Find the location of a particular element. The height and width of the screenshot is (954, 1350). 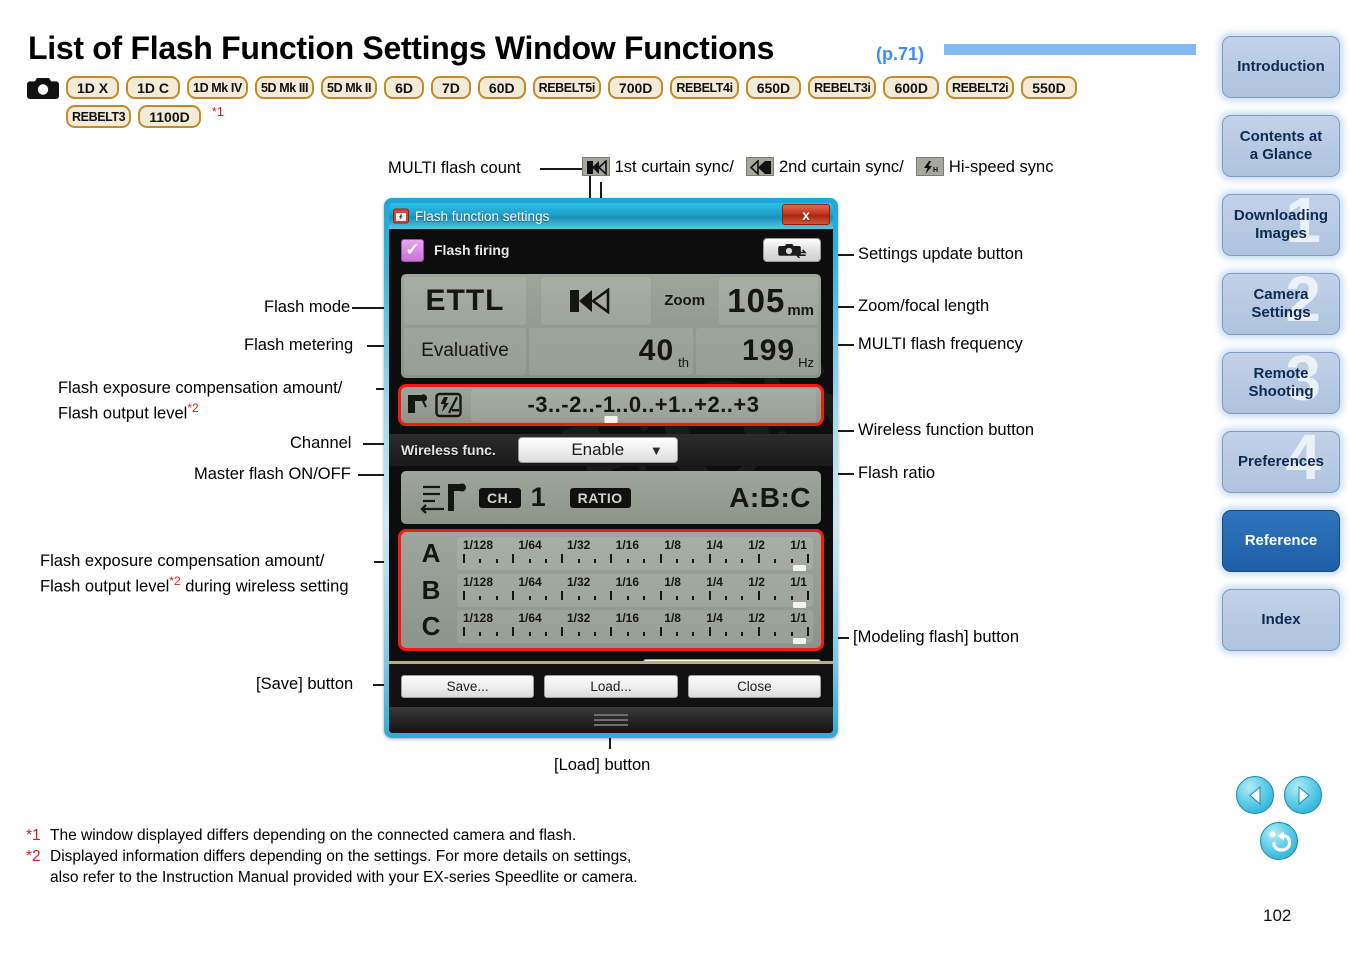

sidebar-item-reference: Reference is located at coordinates (1281, 541).